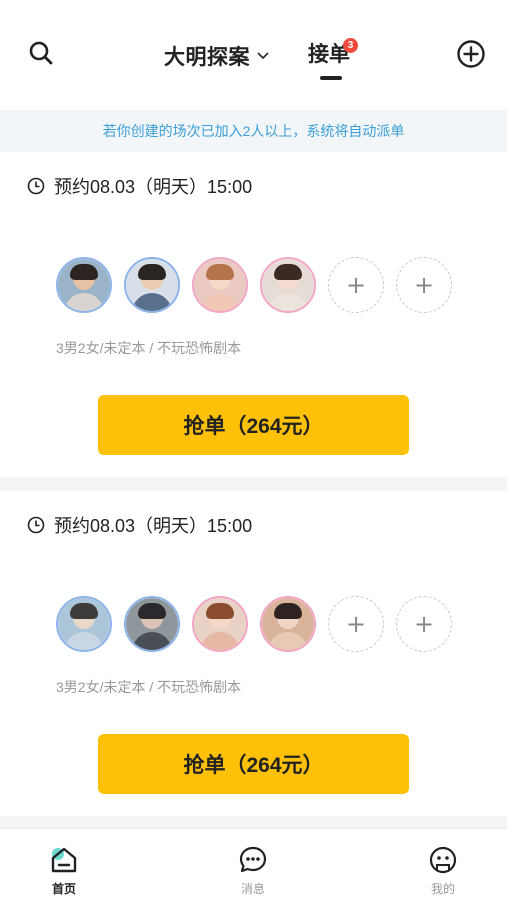  What do you see at coordinates (253, 131) in the screenshot?
I see `auto-dispatch-notice: 若你创建的场次已加入2人以上，系统将自动派单` at bounding box center [253, 131].